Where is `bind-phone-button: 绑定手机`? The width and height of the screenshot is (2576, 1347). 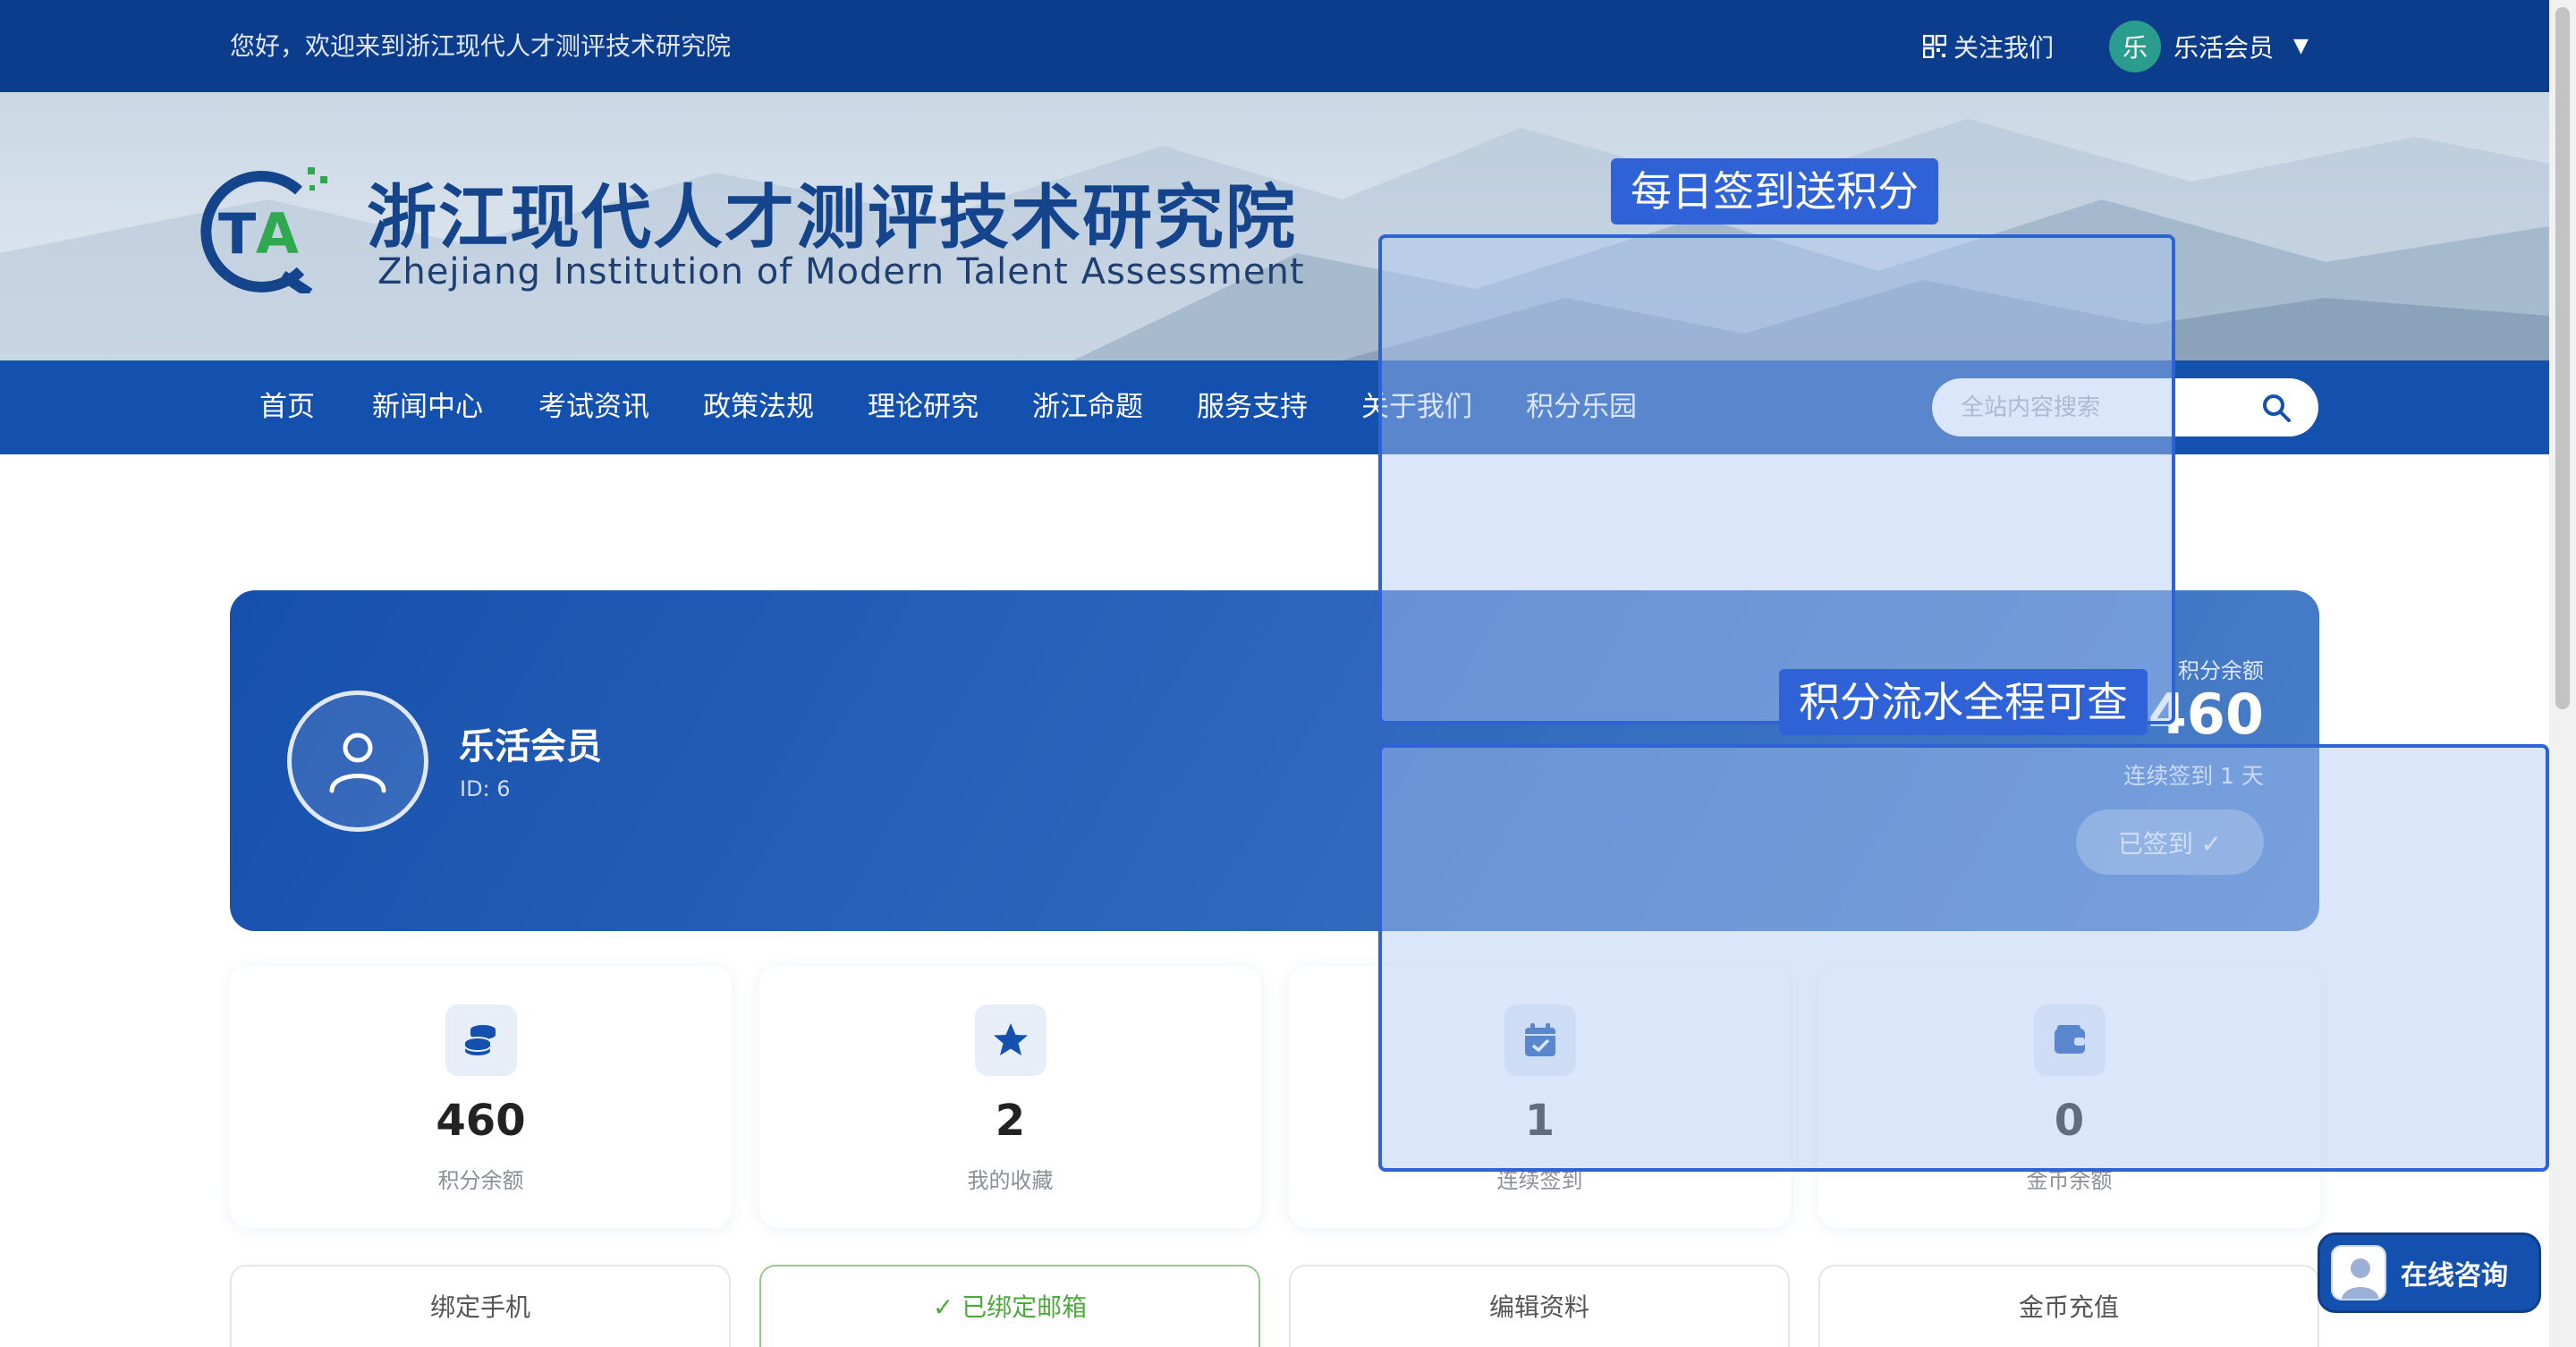 bind-phone-button: 绑定手机 is located at coordinates (480, 1306).